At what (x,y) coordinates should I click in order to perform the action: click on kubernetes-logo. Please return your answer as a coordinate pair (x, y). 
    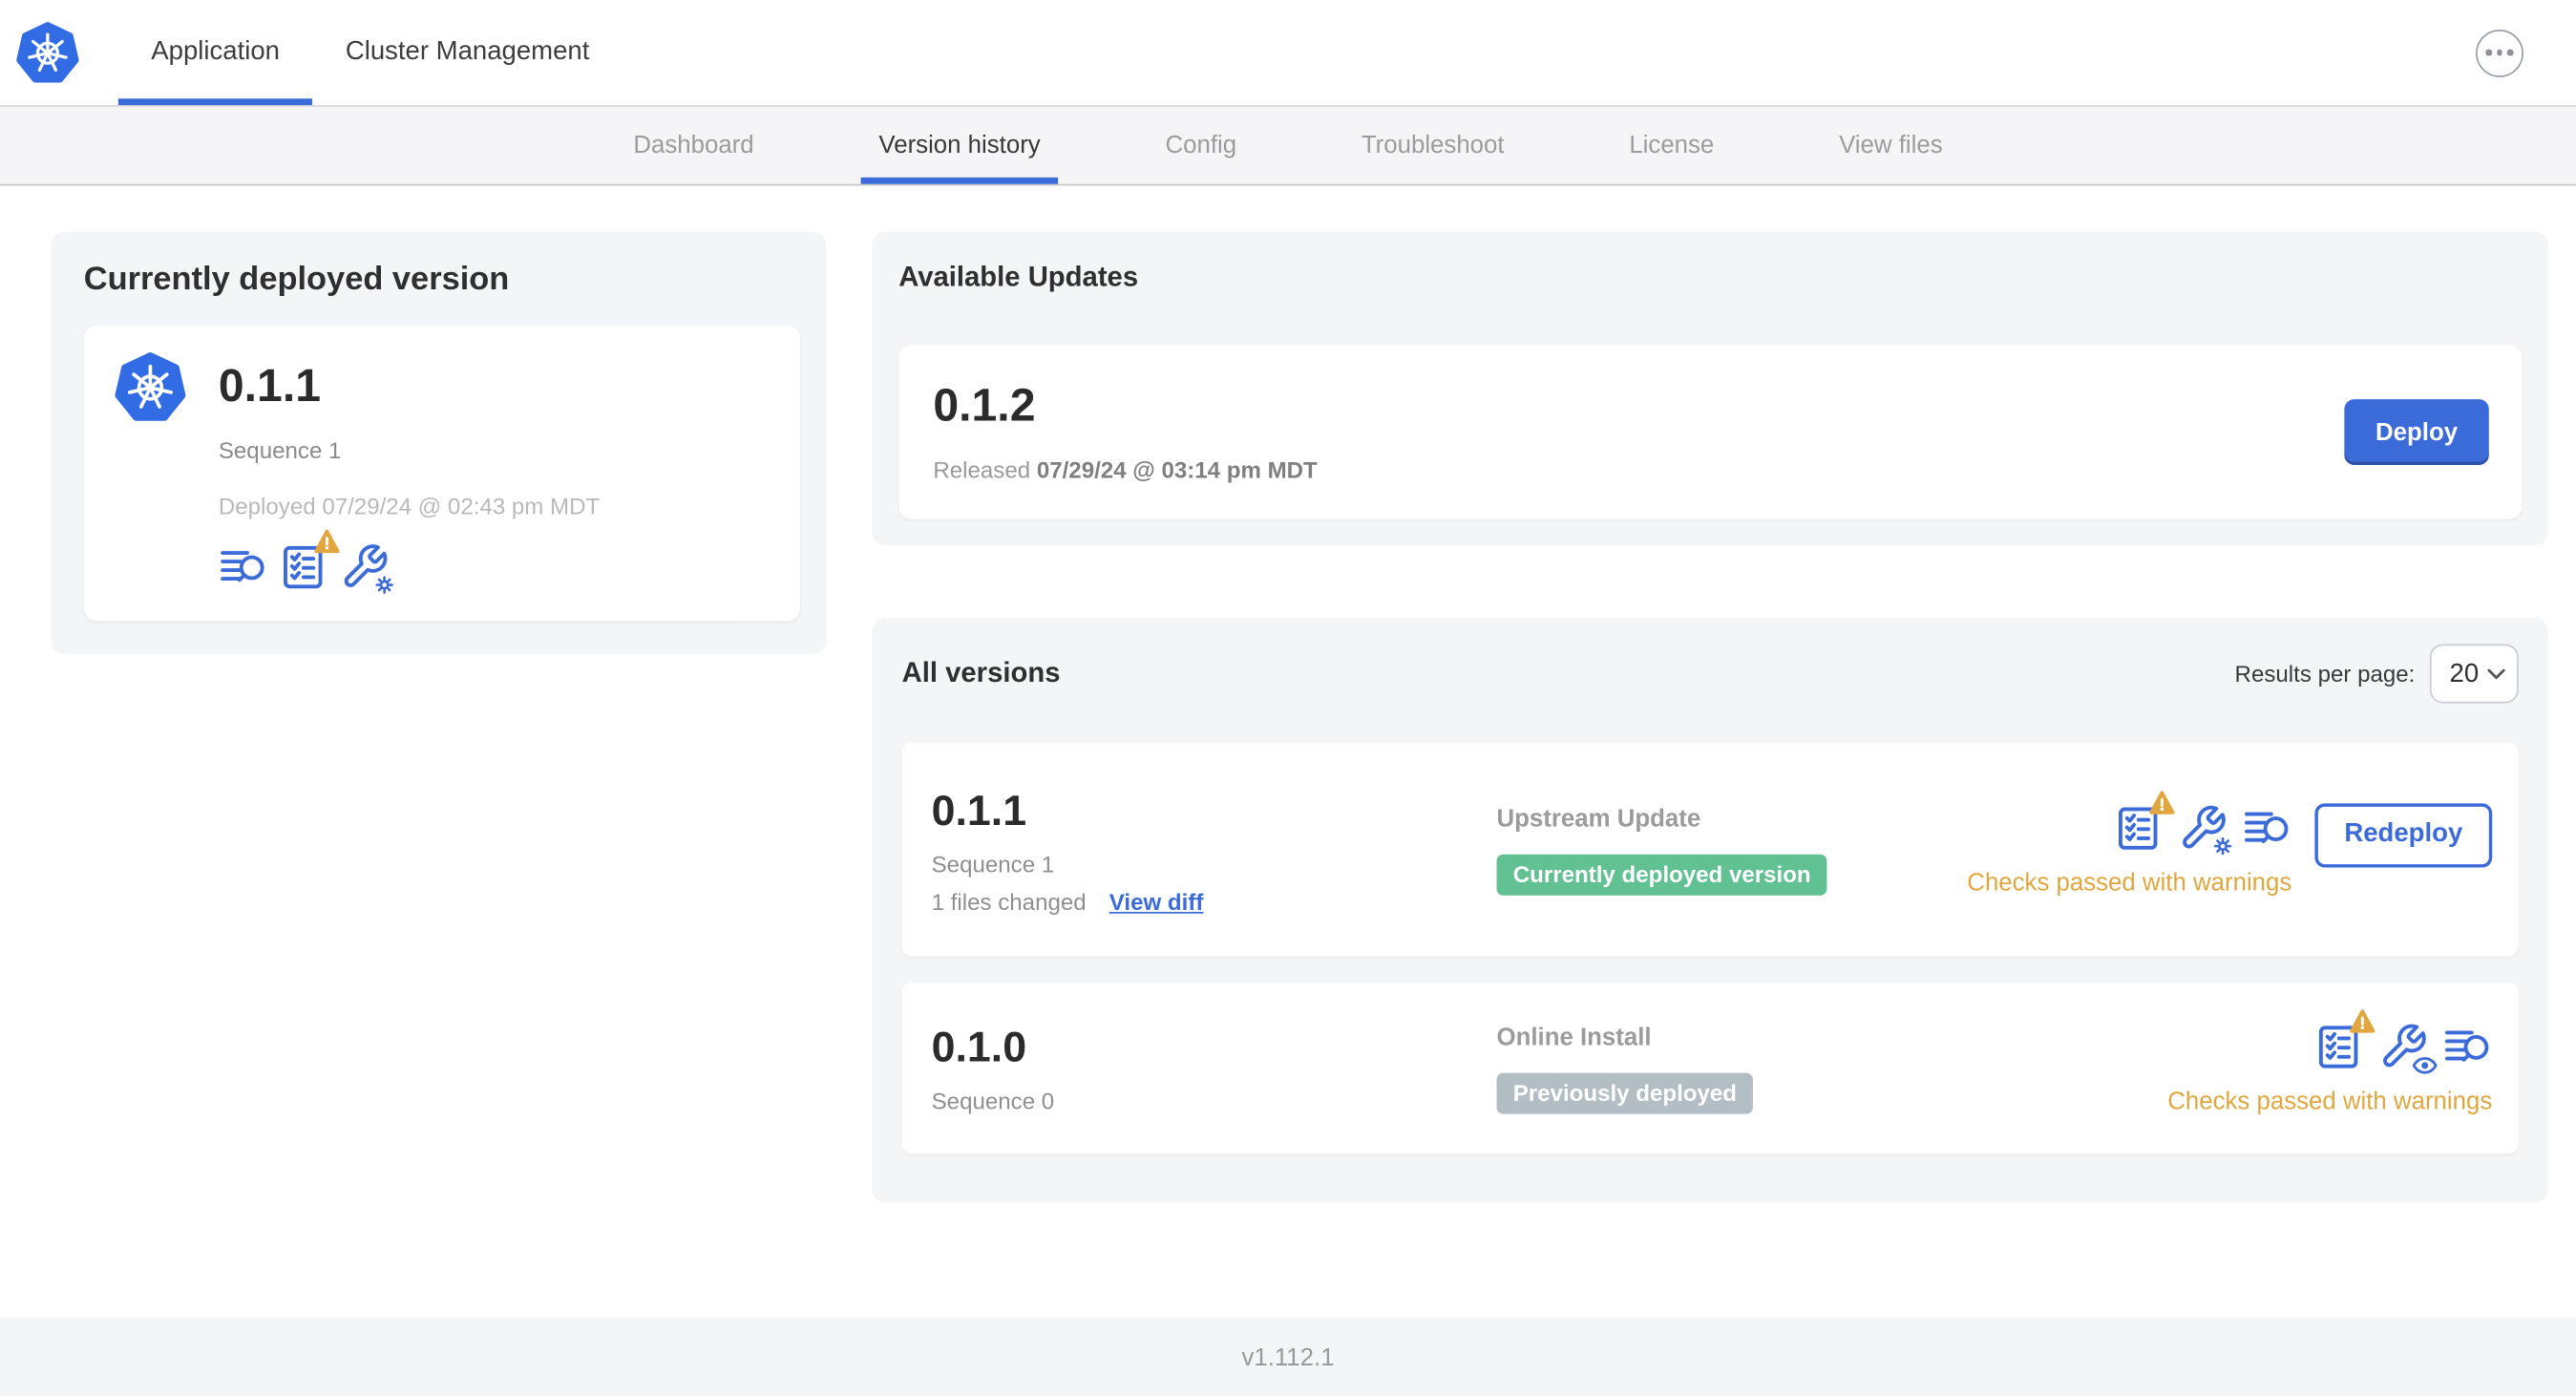
    Looking at the image, I should click on (47, 52).